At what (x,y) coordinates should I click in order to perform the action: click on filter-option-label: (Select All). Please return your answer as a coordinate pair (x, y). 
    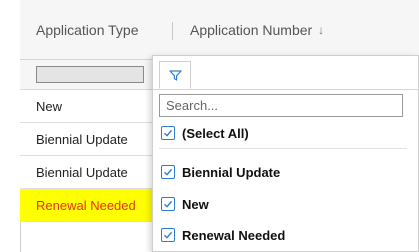
    Looking at the image, I should click on (215, 133).